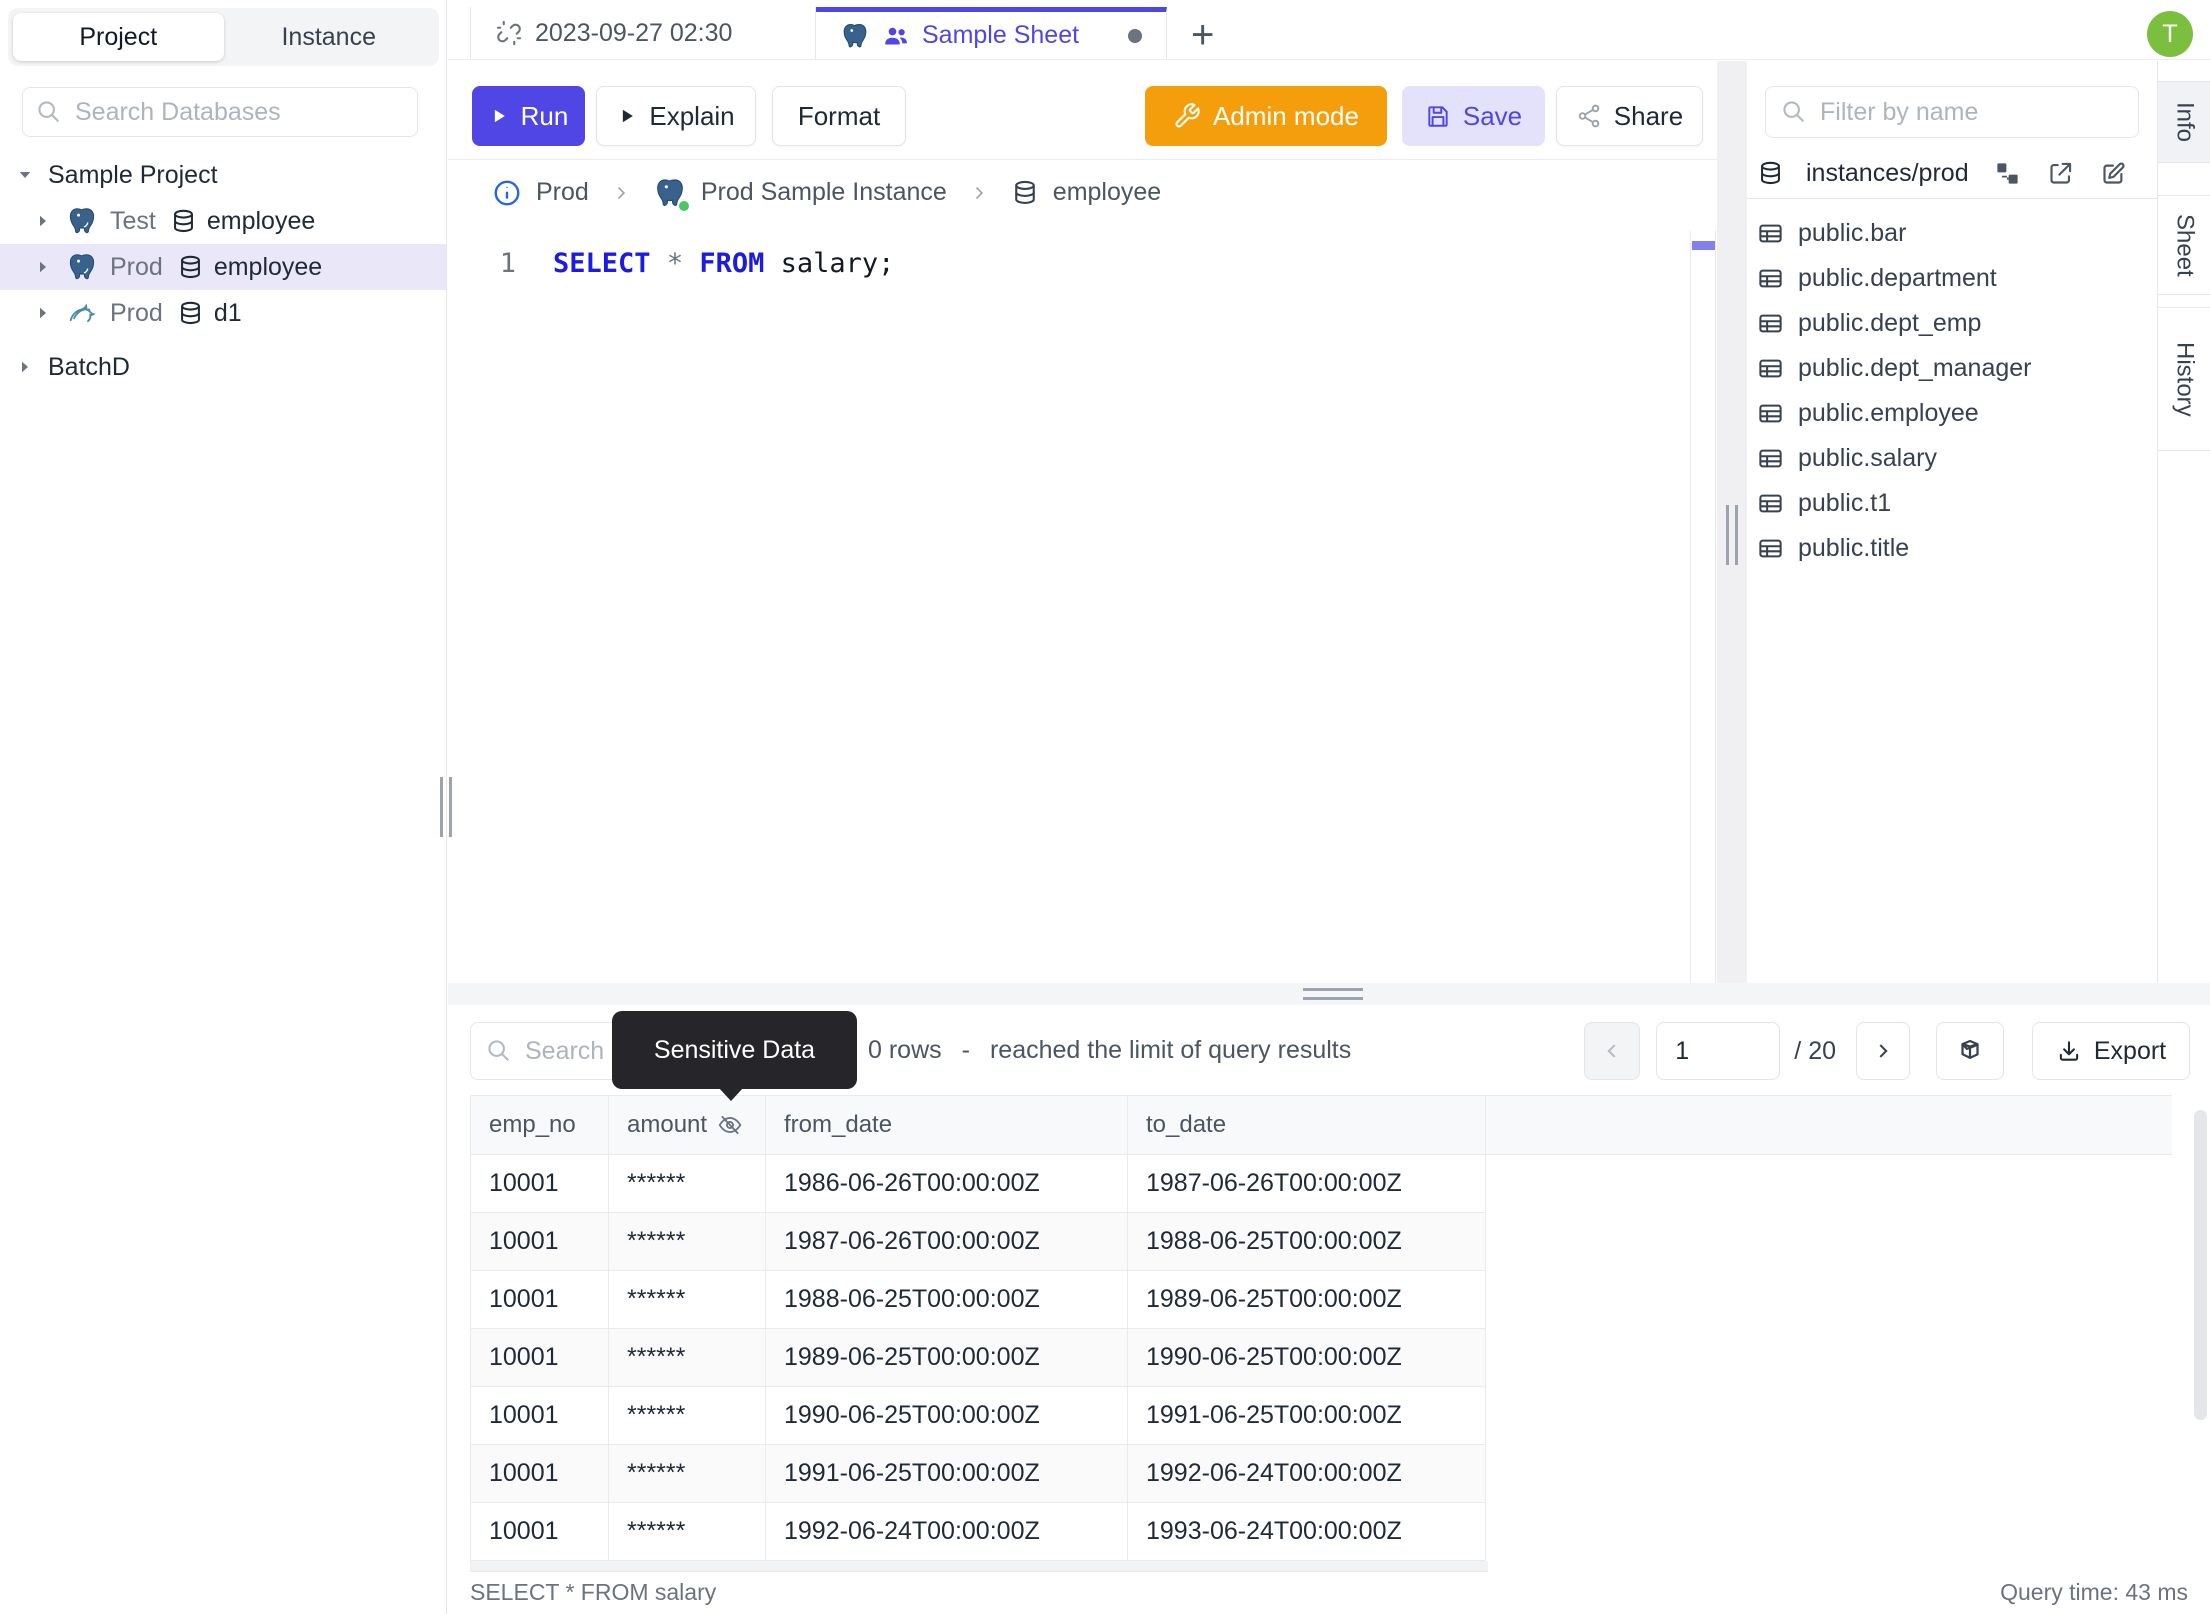  I want to click on breadcrumb-database: employee, so click(1107, 192).